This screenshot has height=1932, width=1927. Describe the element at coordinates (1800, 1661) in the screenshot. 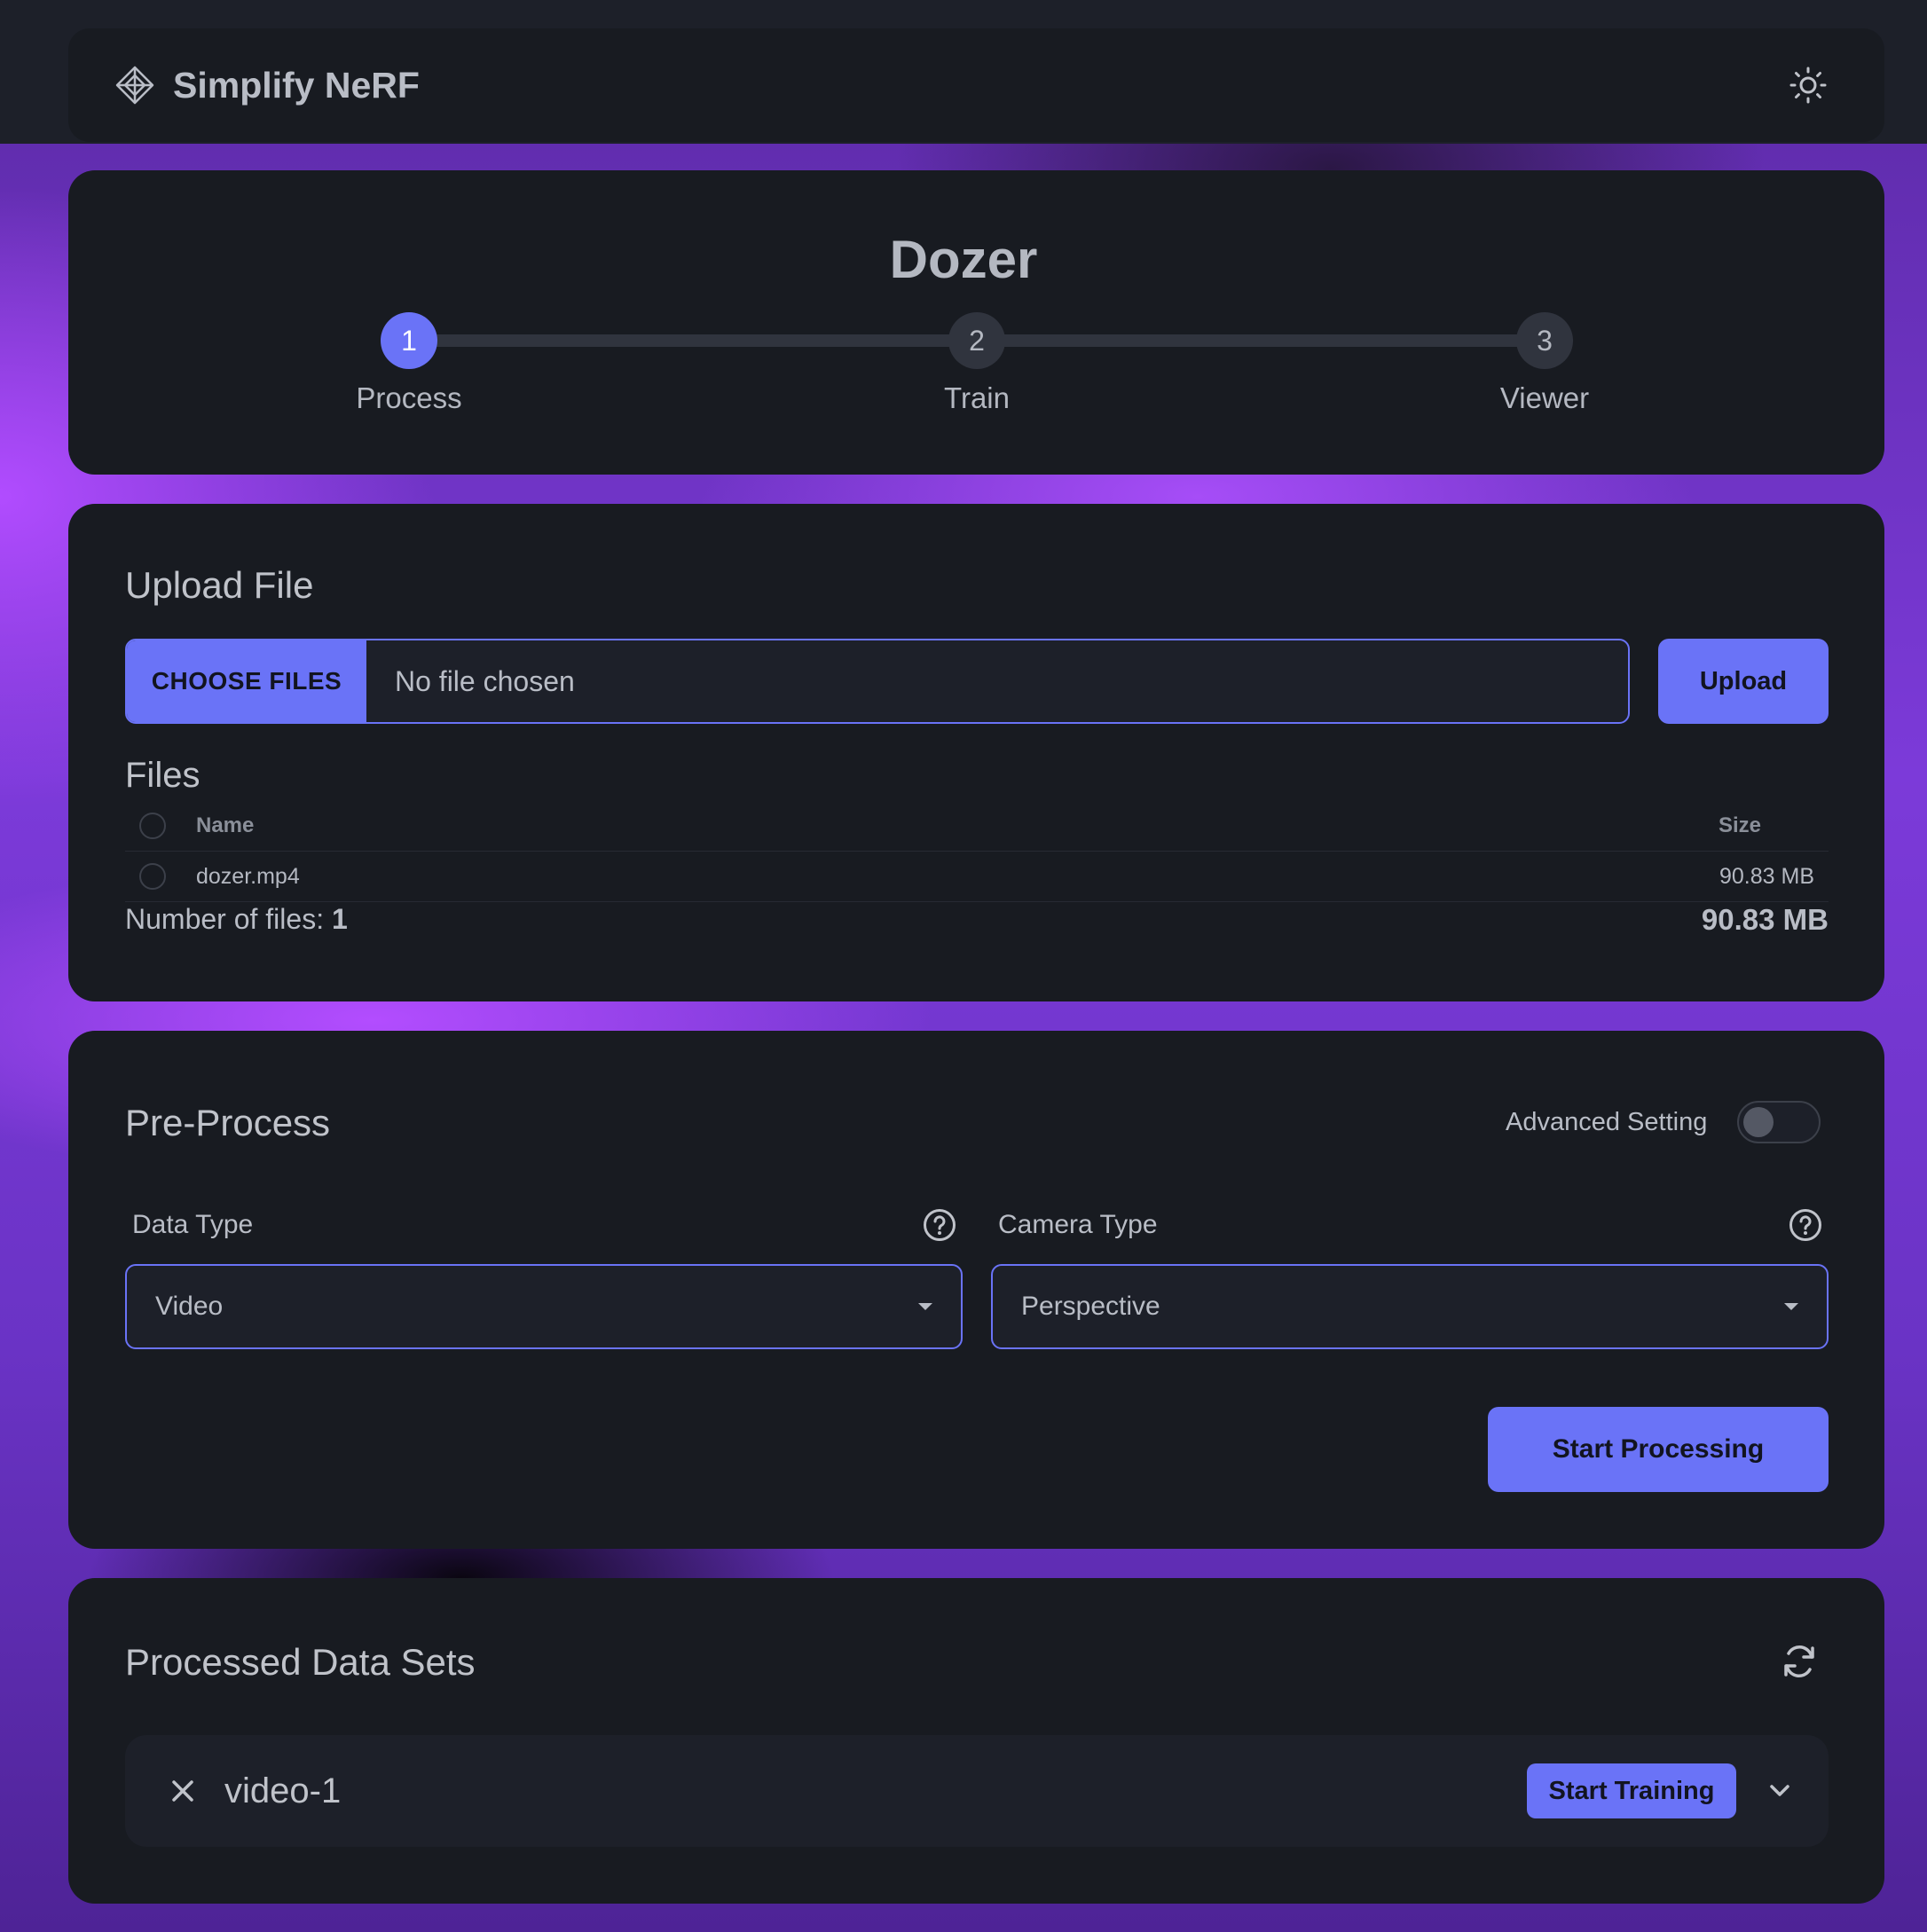

I see `refresh-icon` at that location.